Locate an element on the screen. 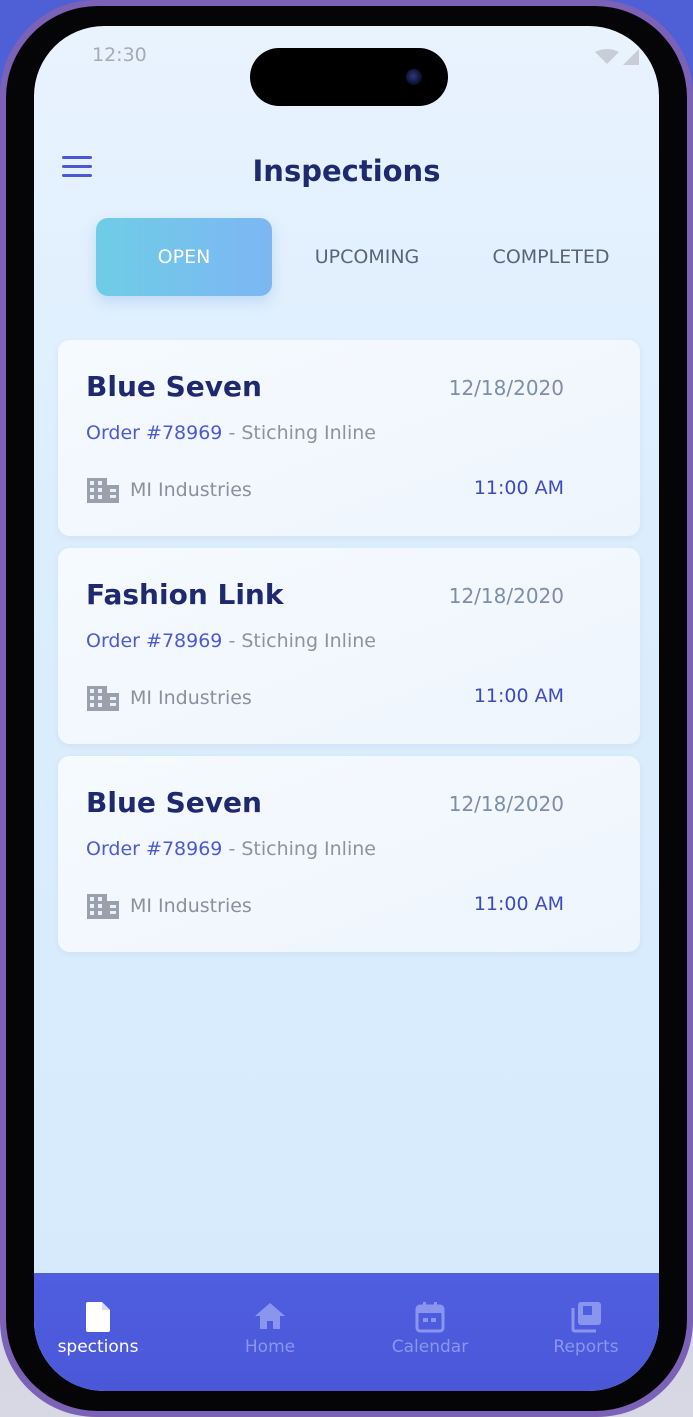 Image resolution: width=693 pixels, height=1417 pixels. card-title: Fashion Link is located at coordinates (185, 594).